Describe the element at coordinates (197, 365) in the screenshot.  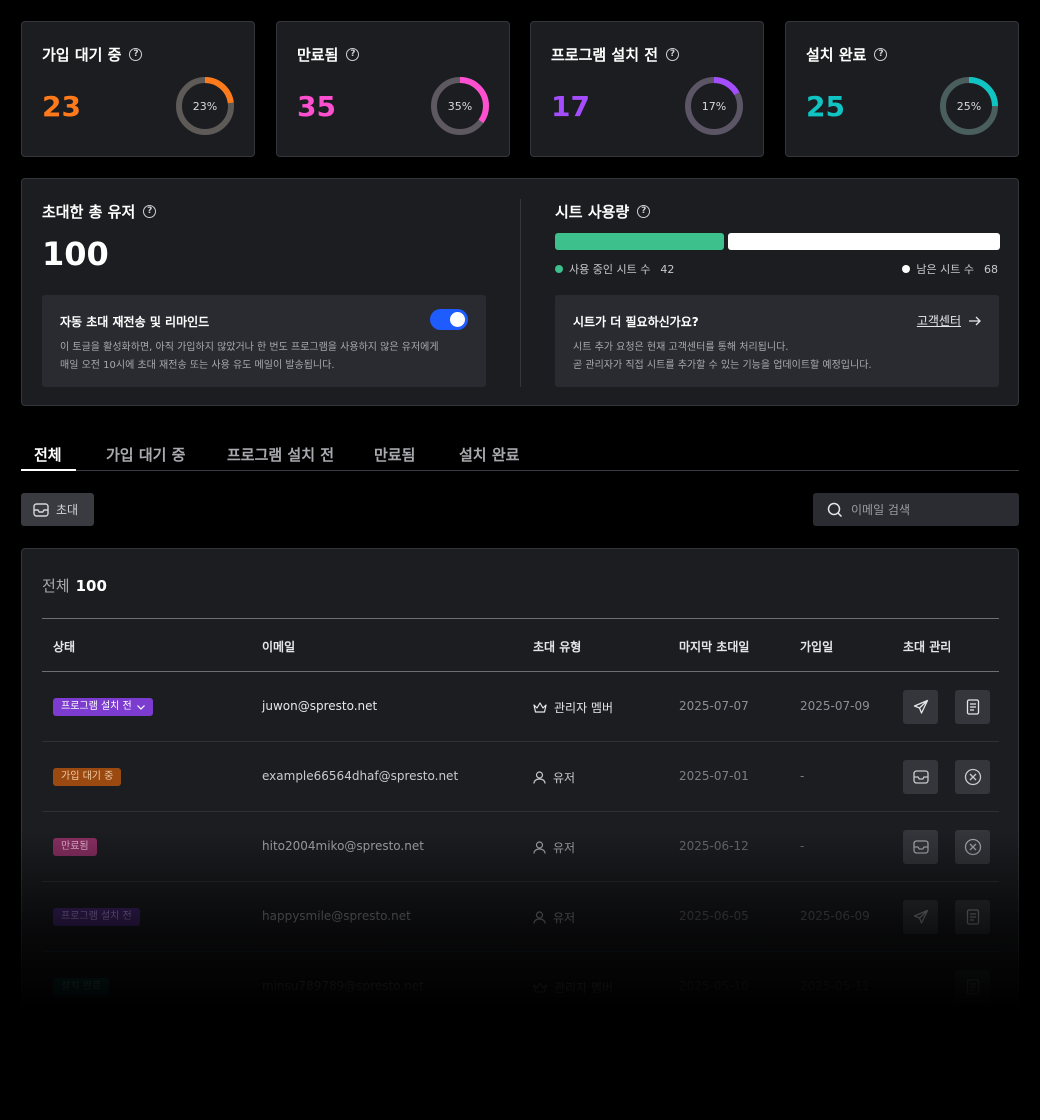
I see `auto-invite-desc-2: 매일 오전 10시에 초대 재전송 또는 사용 유도 메일이 발송됩니다.` at that location.